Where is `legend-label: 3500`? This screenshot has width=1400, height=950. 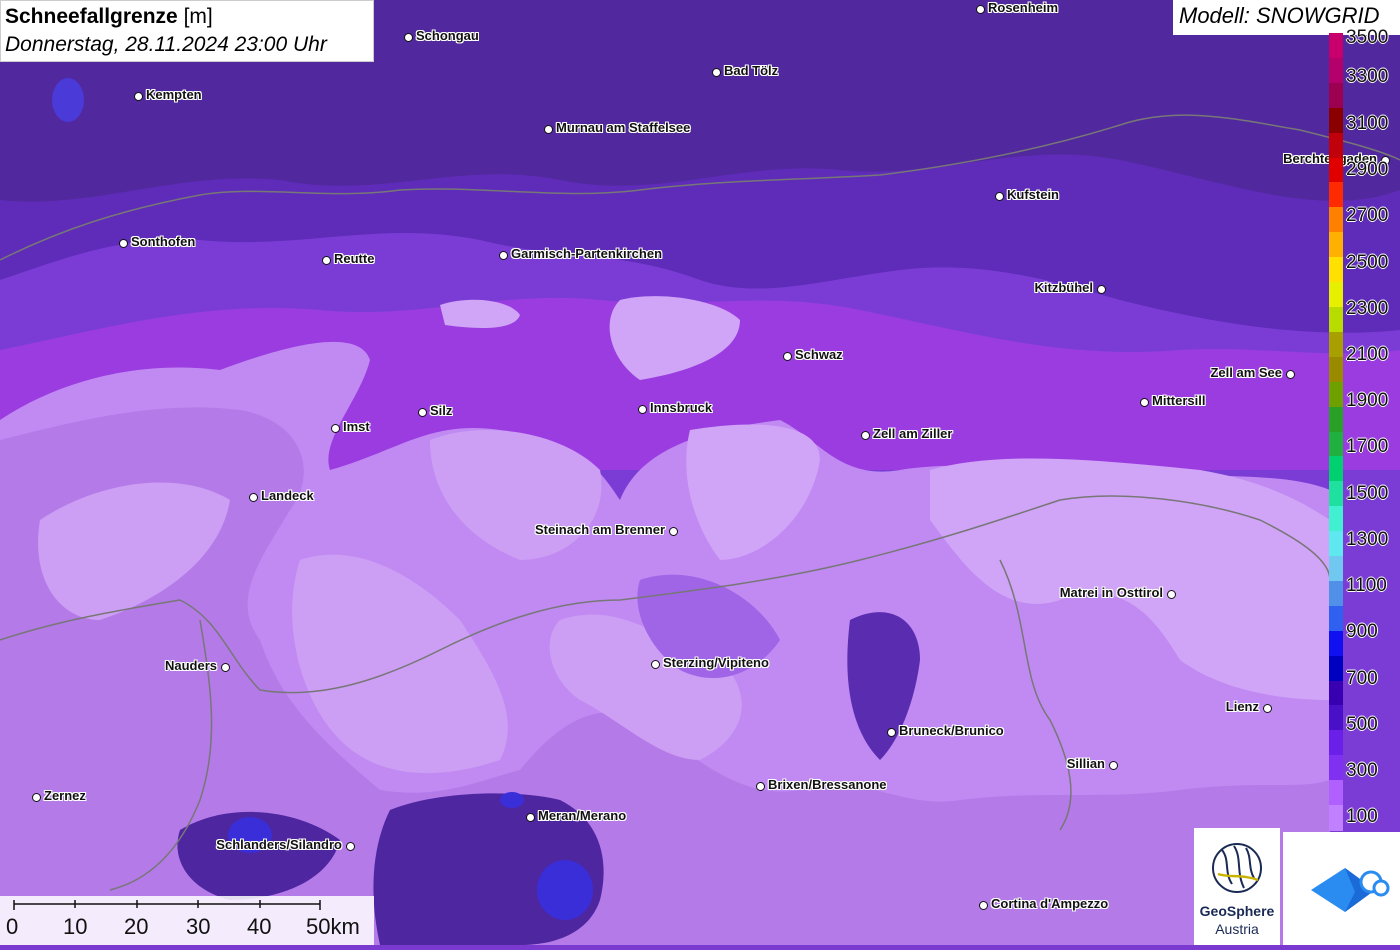 legend-label: 3500 is located at coordinates (1367, 37).